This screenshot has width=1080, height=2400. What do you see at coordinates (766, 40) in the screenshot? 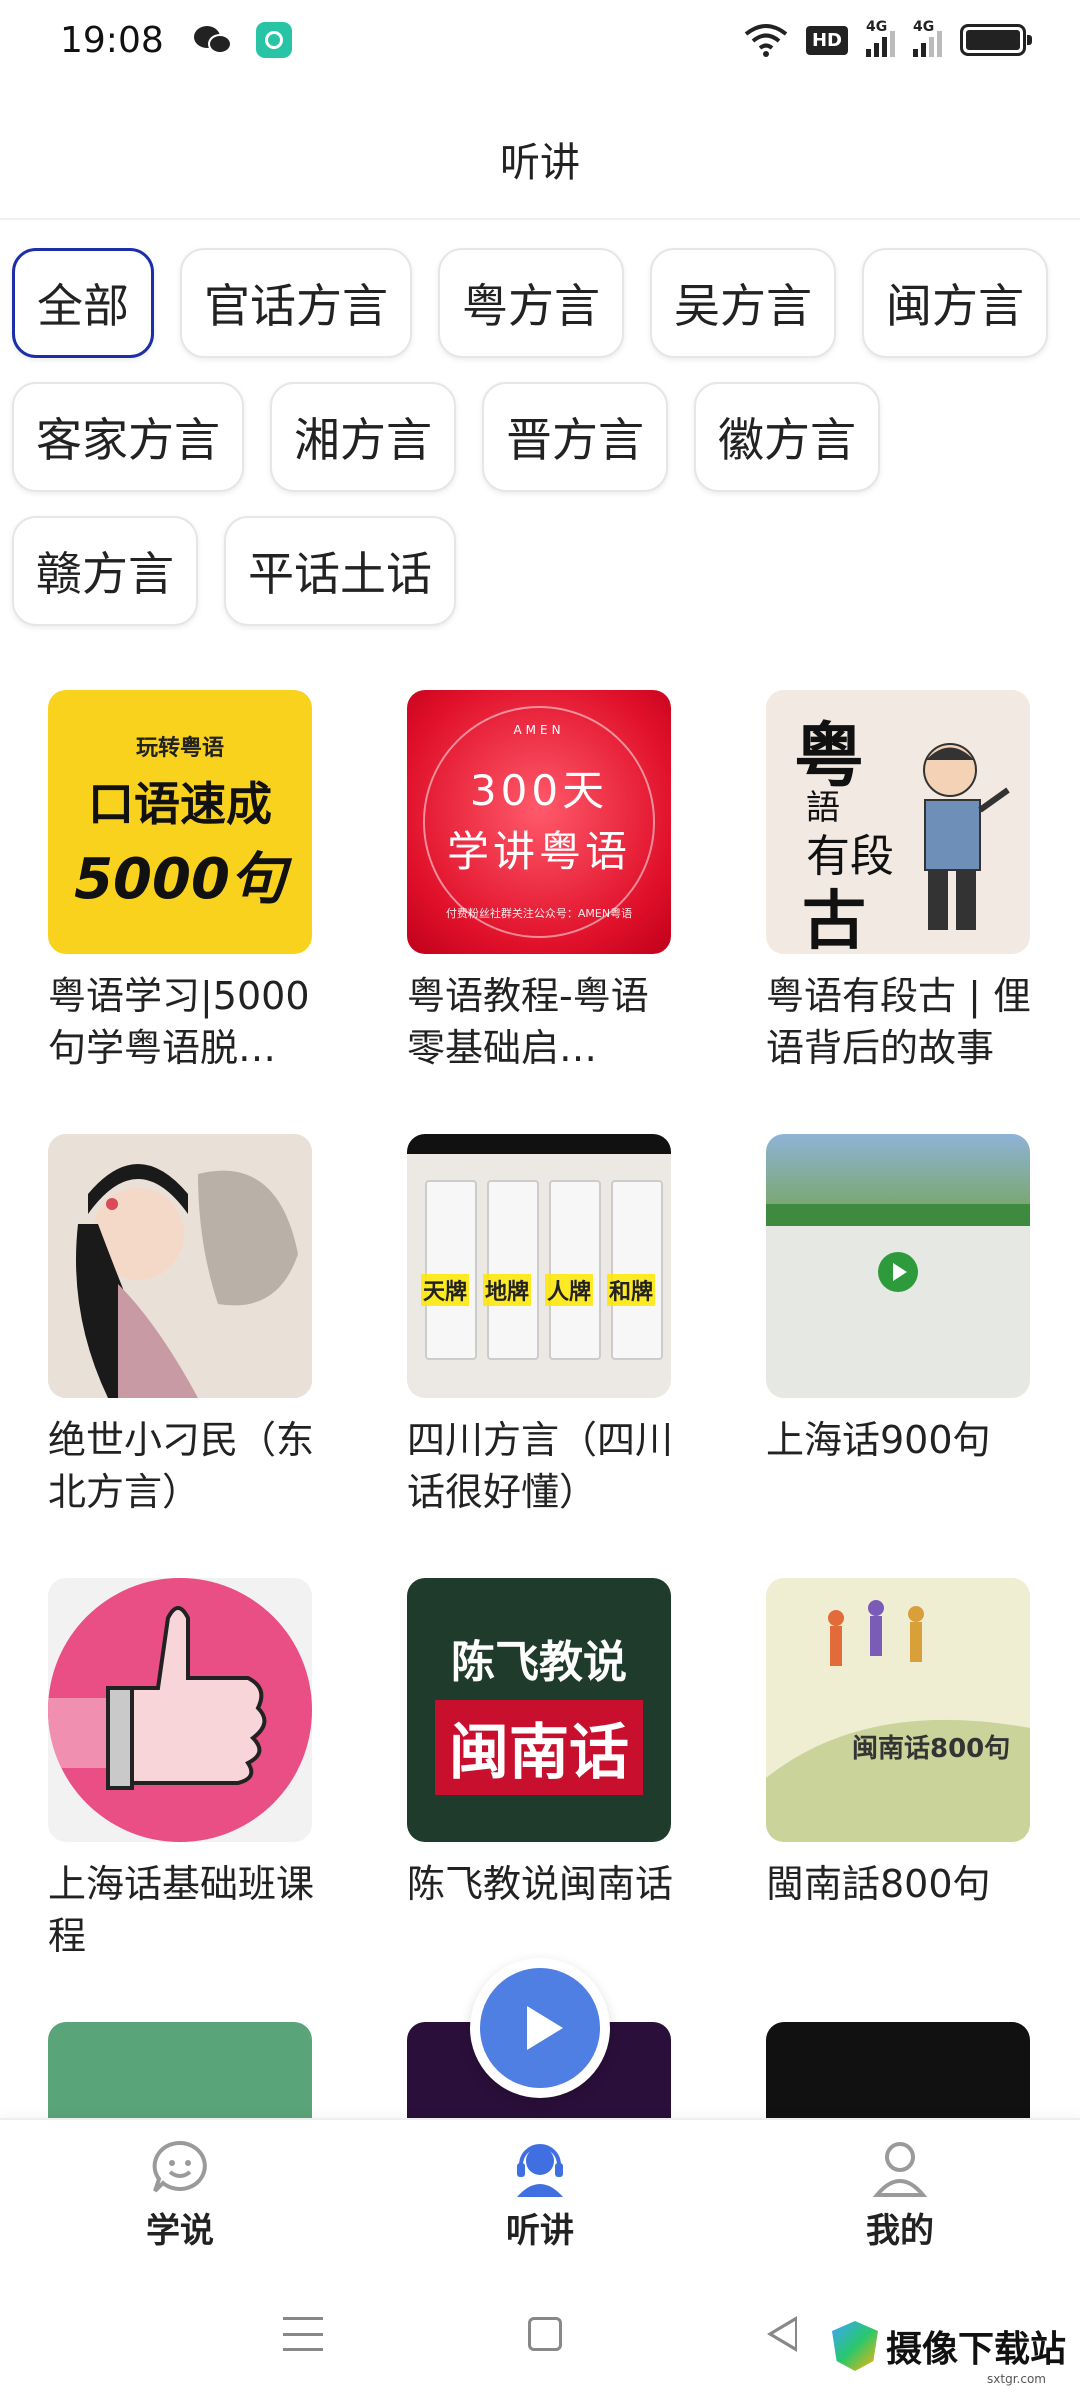
I see `wifi-icon` at bounding box center [766, 40].